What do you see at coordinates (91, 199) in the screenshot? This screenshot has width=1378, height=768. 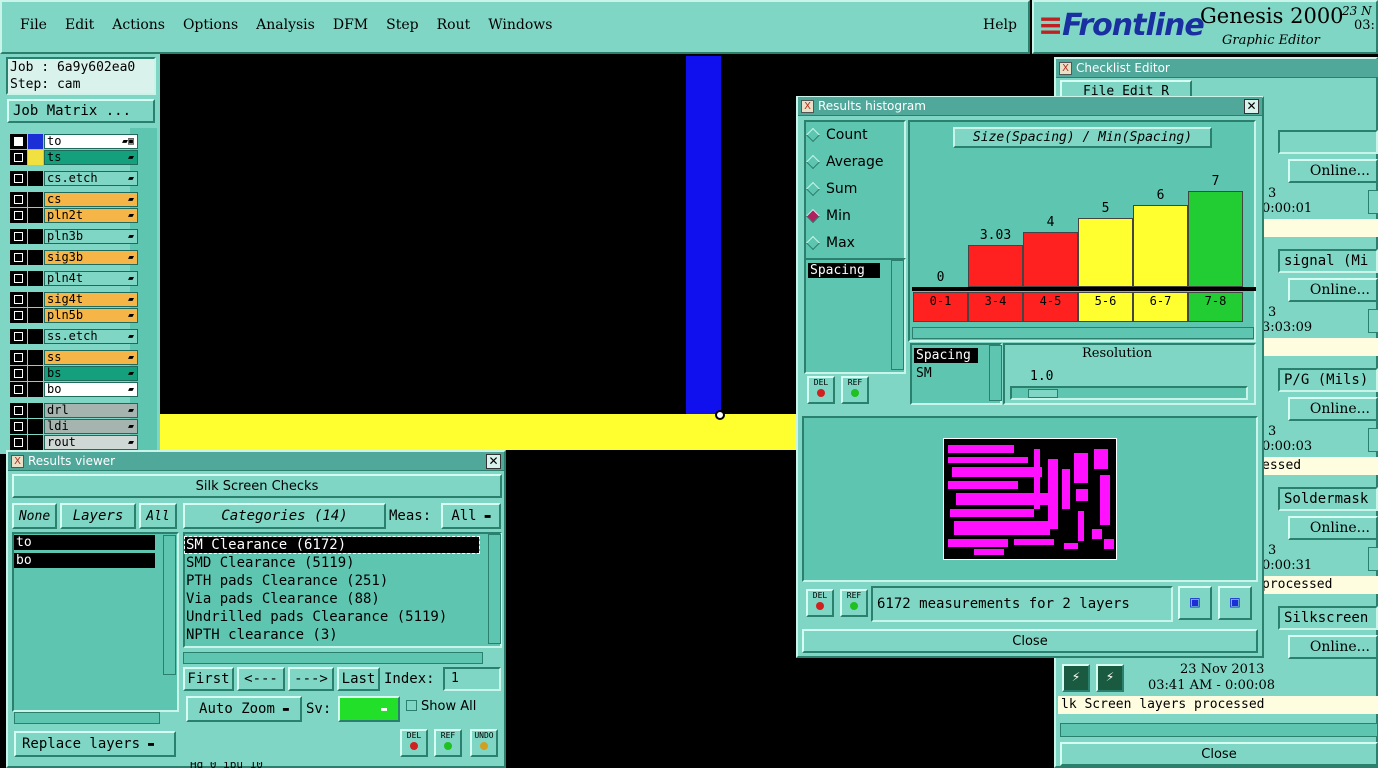 I see `layer-name: cs ▰` at bounding box center [91, 199].